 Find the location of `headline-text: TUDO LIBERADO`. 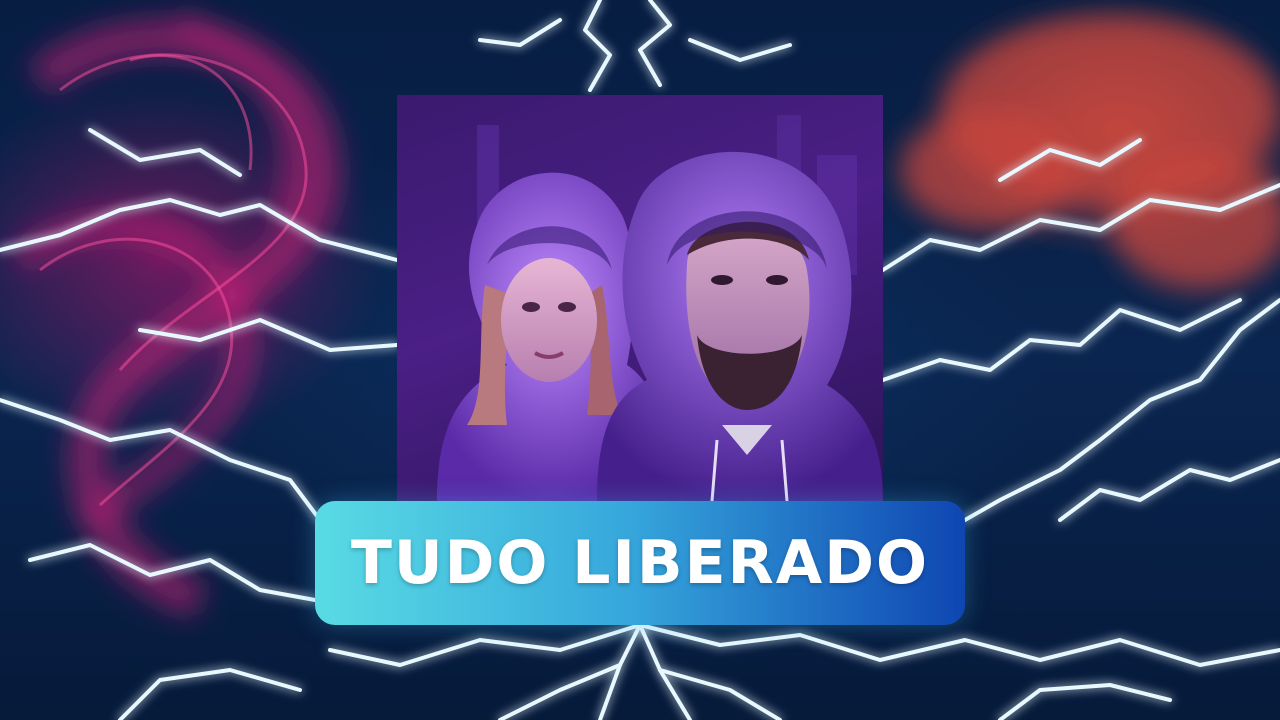

headline-text: TUDO LIBERADO is located at coordinates (640, 563).